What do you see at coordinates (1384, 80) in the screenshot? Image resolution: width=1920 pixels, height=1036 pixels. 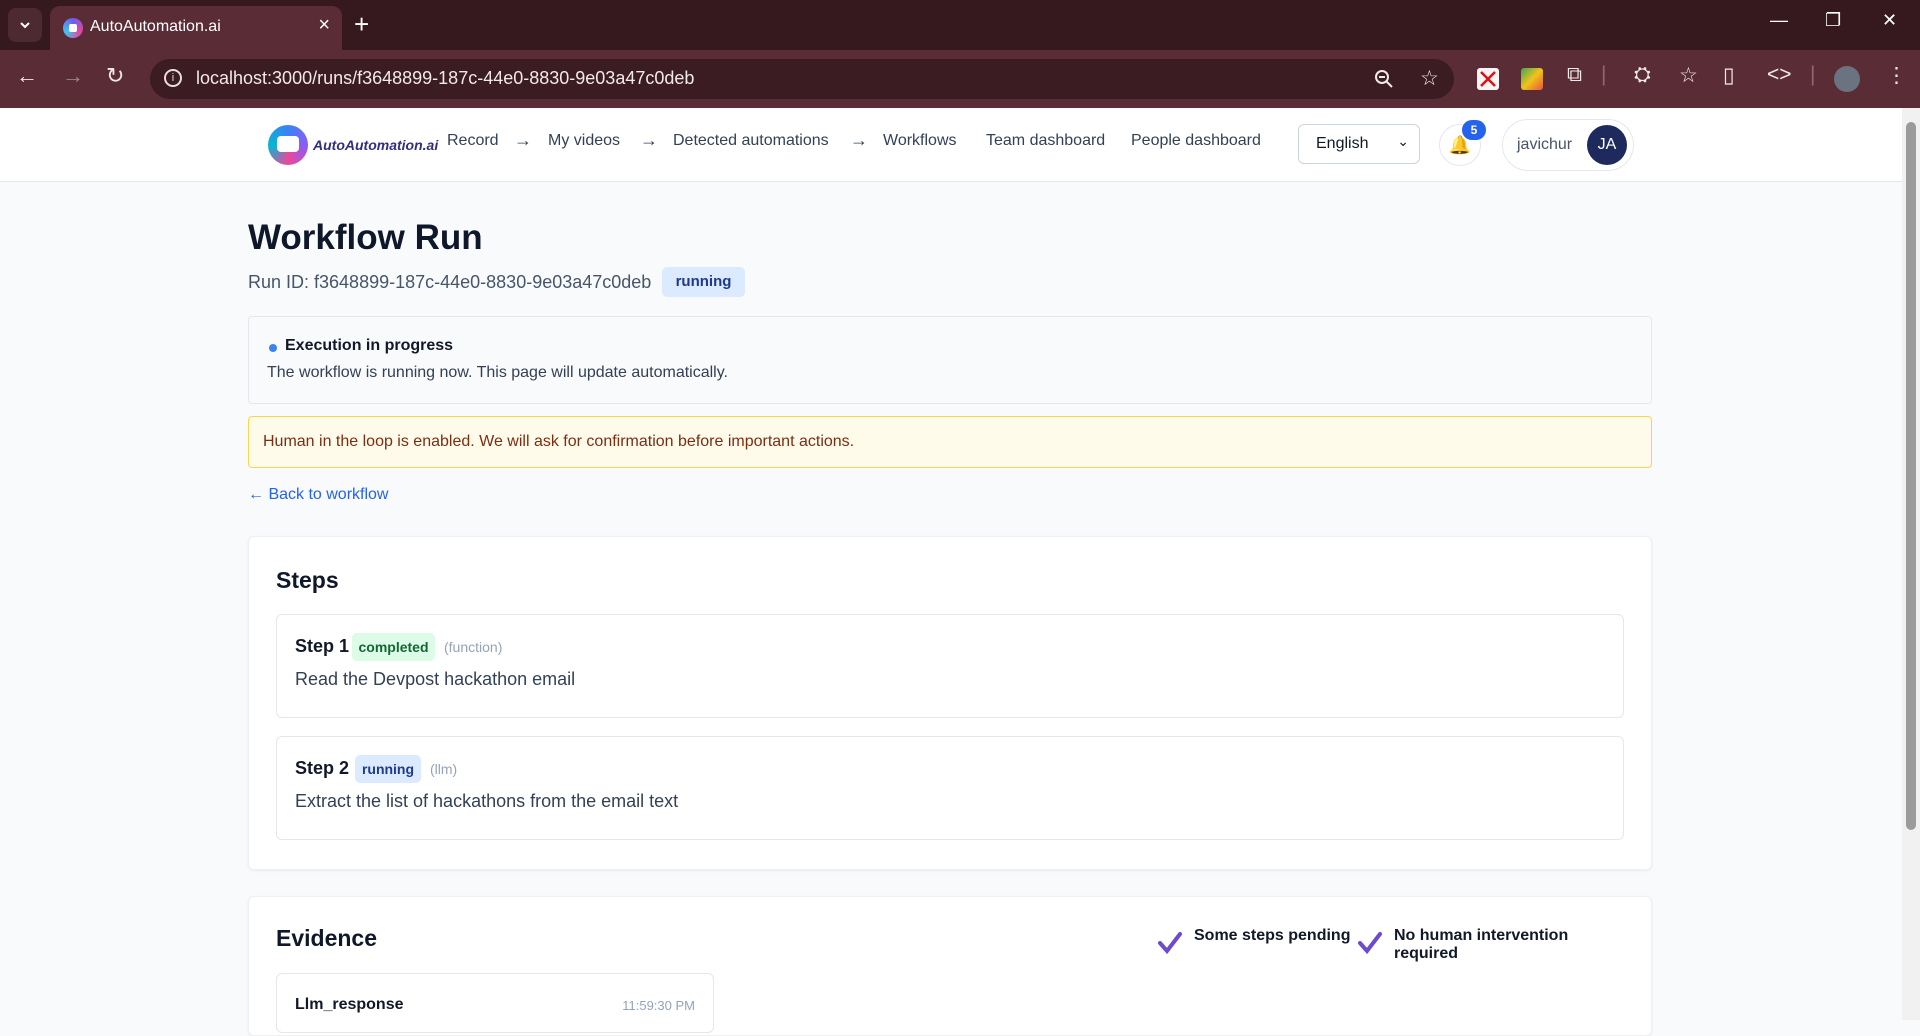 I see `zoom-icon` at bounding box center [1384, 80].